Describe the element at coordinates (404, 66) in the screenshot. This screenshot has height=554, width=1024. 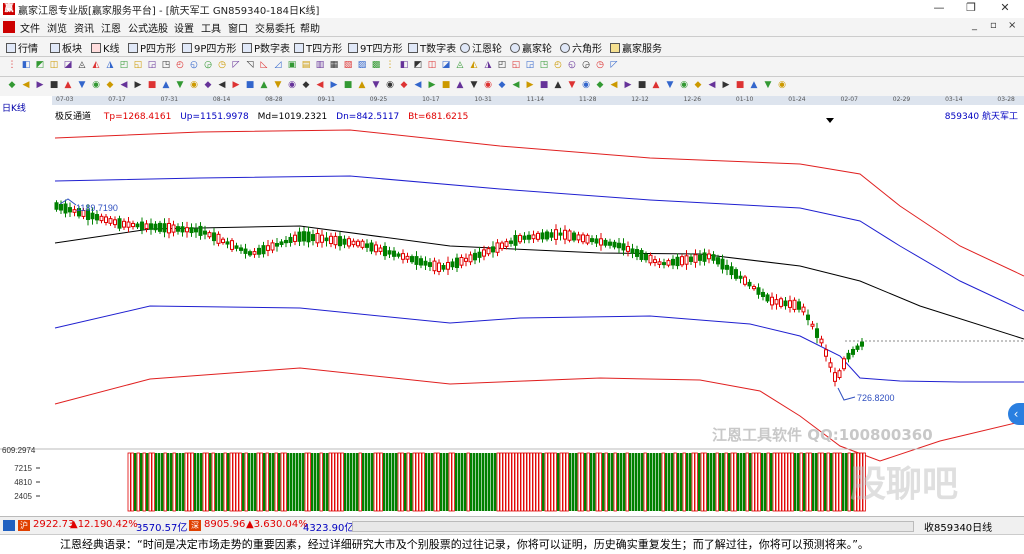
I see `draw-tool-button-28: ◧` at that location.